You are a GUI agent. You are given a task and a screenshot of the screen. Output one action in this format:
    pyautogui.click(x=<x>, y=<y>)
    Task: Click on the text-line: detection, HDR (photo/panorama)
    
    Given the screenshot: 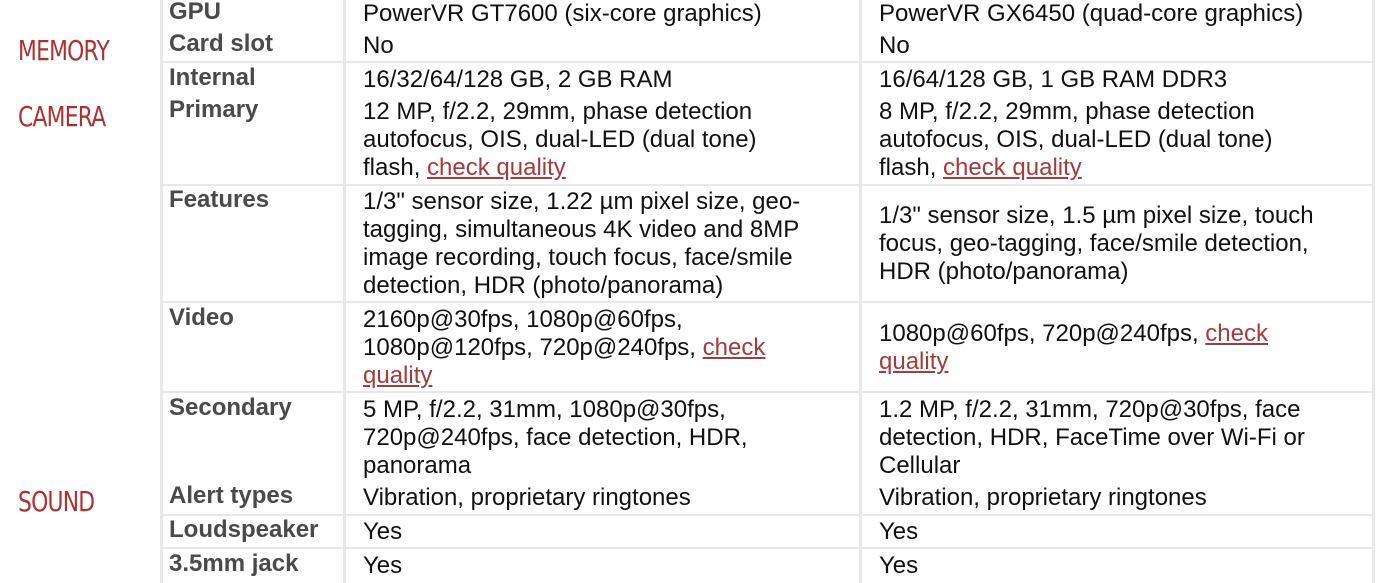 What is the action you would take?
    pyautogui.click(x=543, y=285)
    